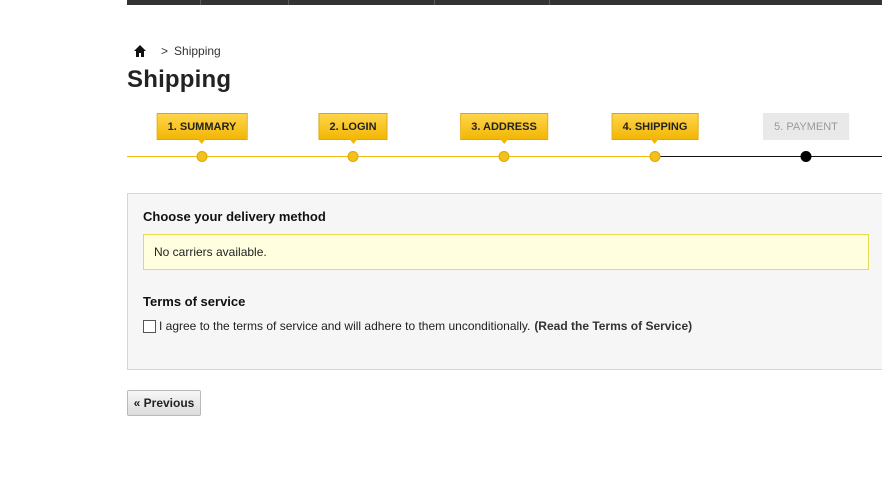  Describe the element at coordinates (613, 326) in the screenshot. I see `read-terms-link: (Read the Terms of Service)` at that location.